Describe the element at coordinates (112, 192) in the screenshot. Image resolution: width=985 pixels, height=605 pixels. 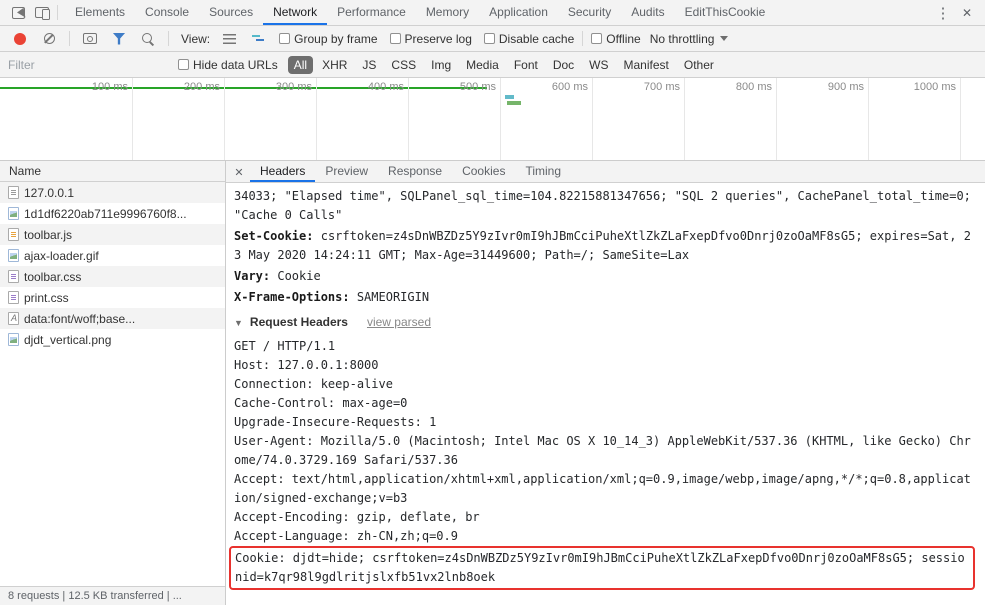
I see `request-row: 127.0.0.1` at that location.